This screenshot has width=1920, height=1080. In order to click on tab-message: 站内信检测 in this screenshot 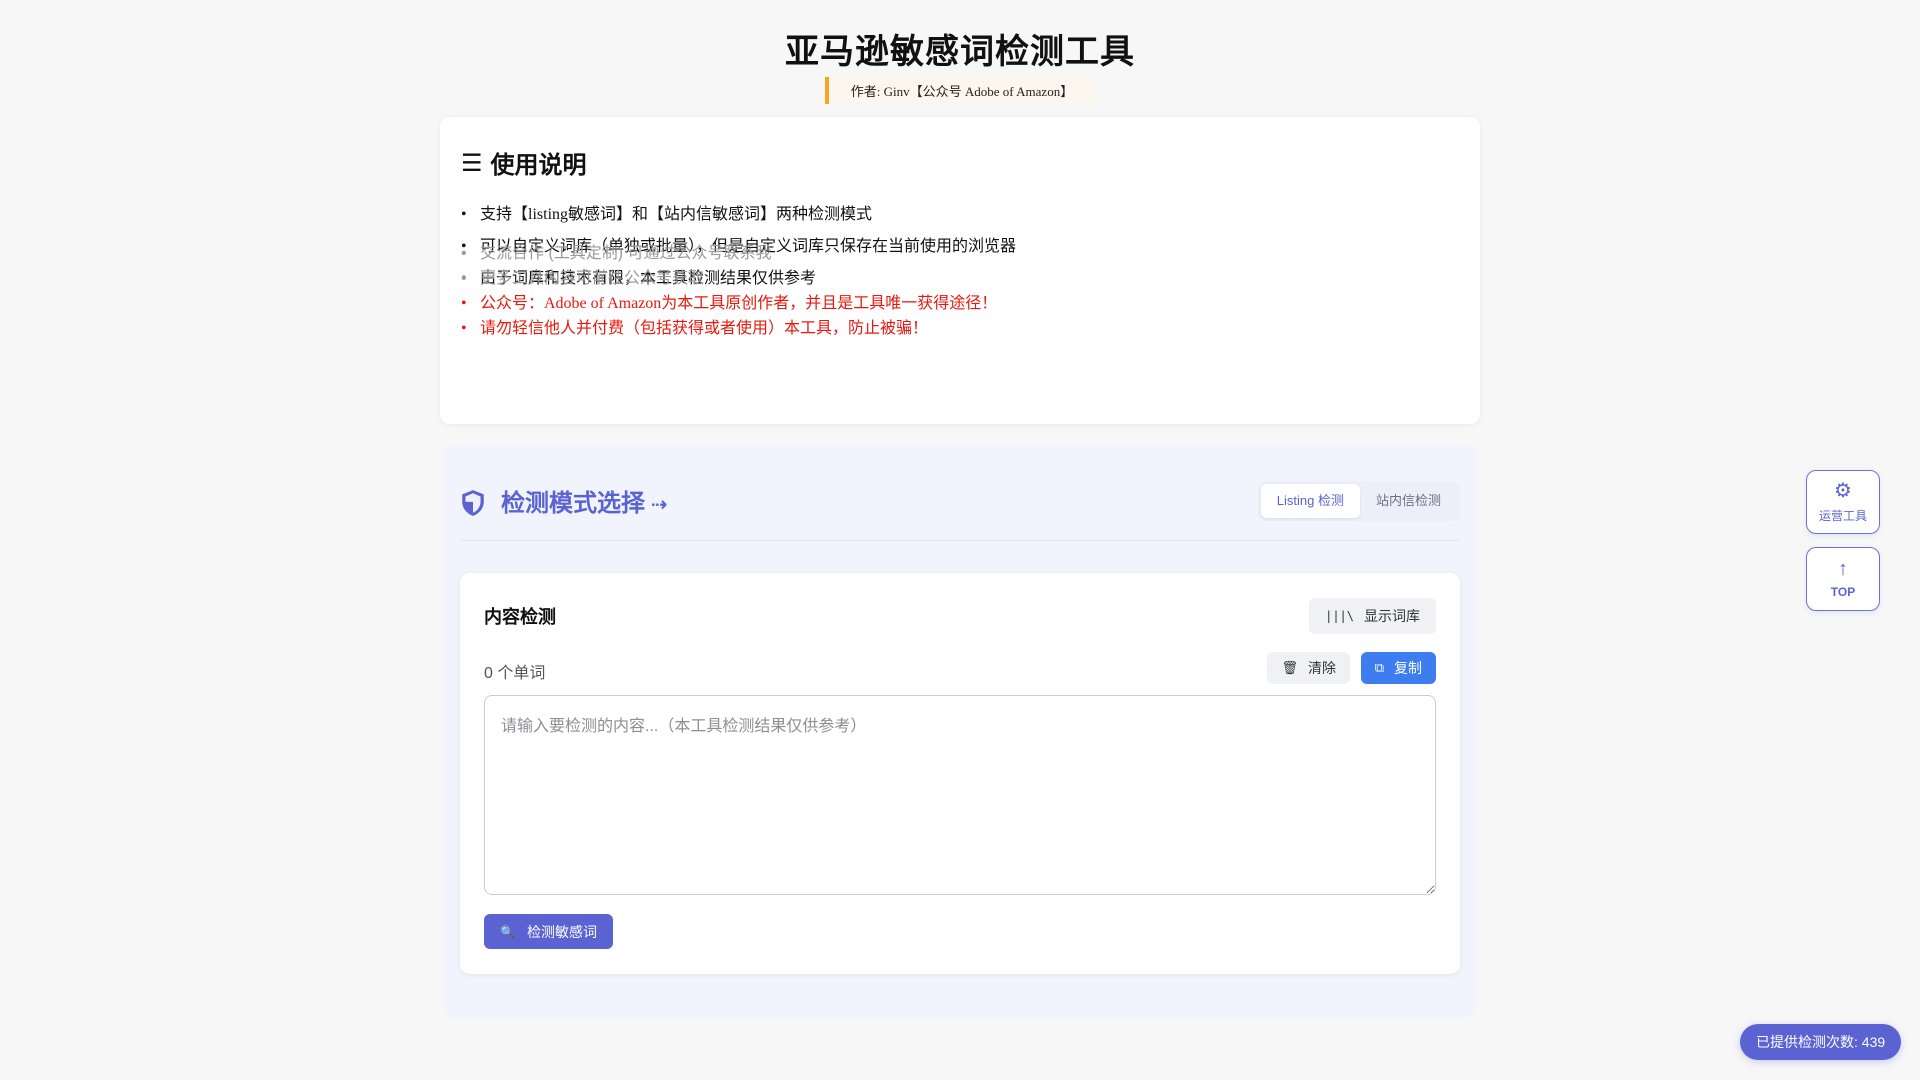, I will do `click(1408, 501)`.